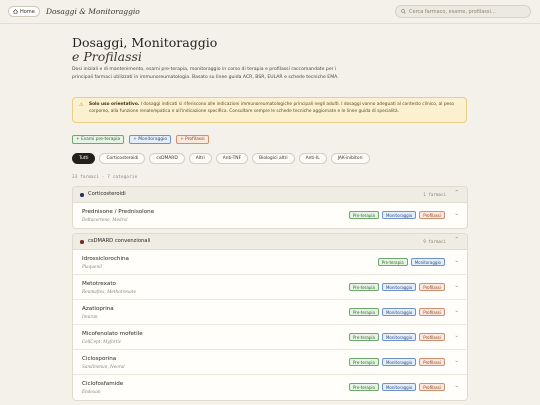 The height and width of the screenshot is (405, 540). Describe the element at coordinates (99, 359) in the screenshot. I see `drug-name: Ciclosporina` at that location.